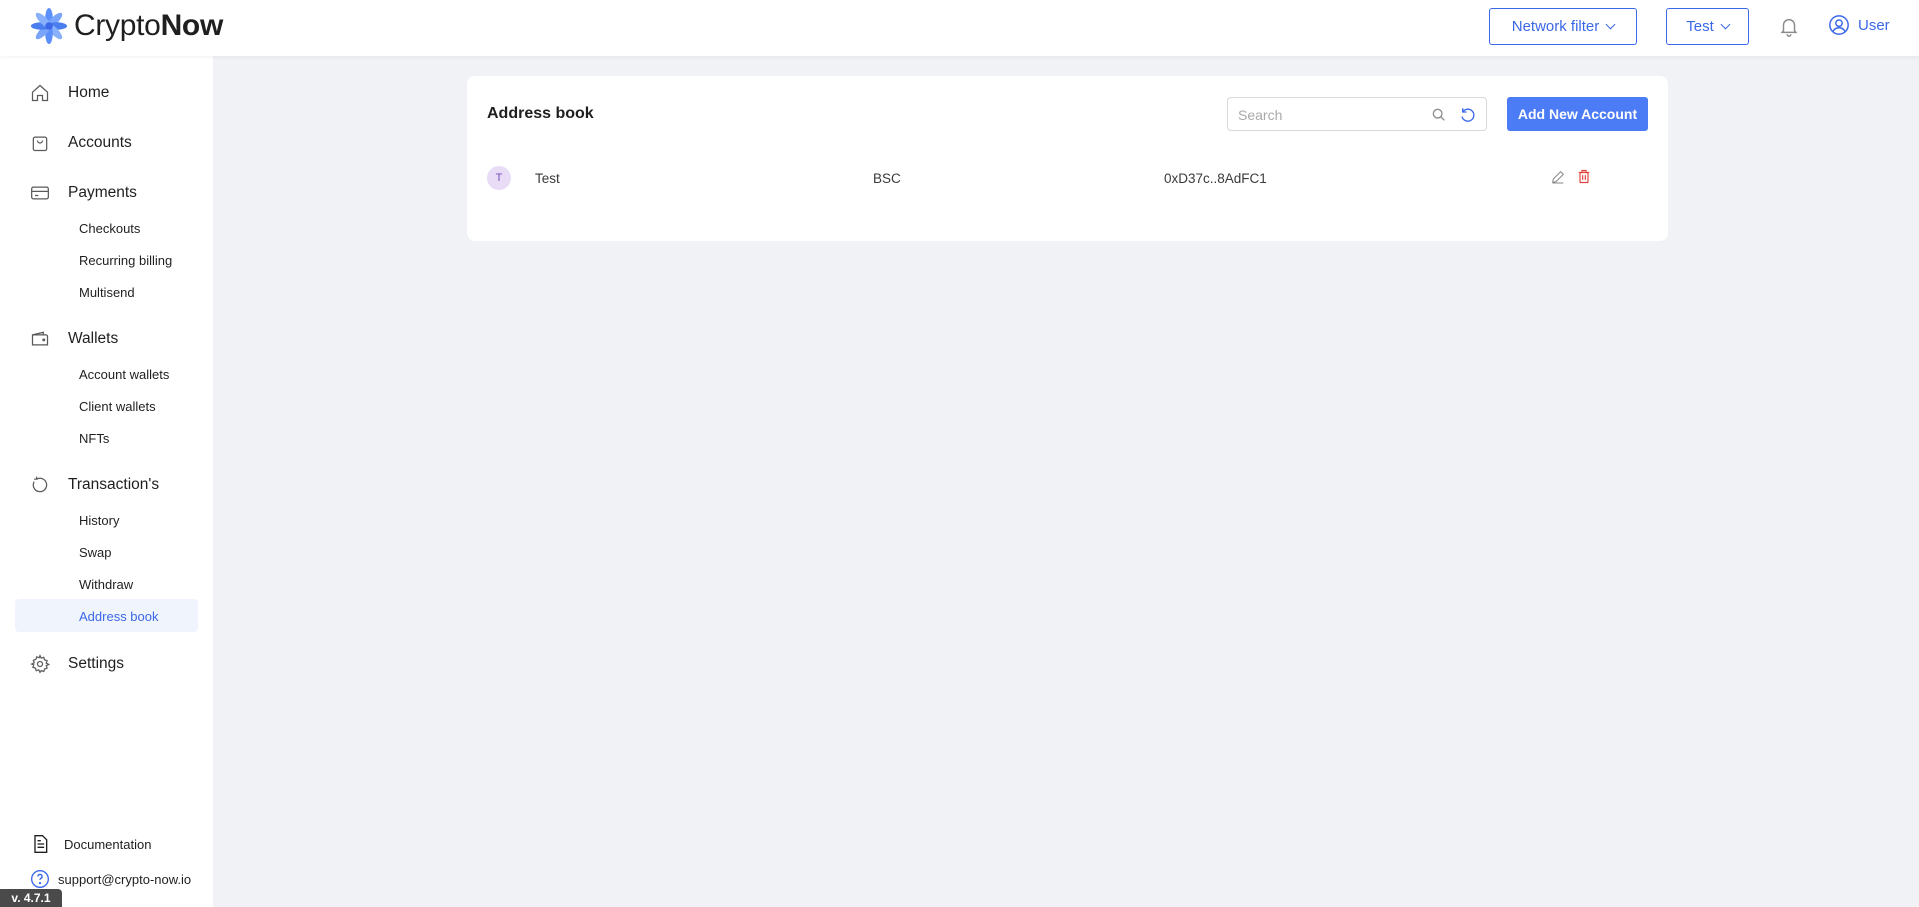 Image resolution: width=1919 pixels, height=907 pixels. I want to click on sidebar-item-nfts: NFTs, so click(94, 438).